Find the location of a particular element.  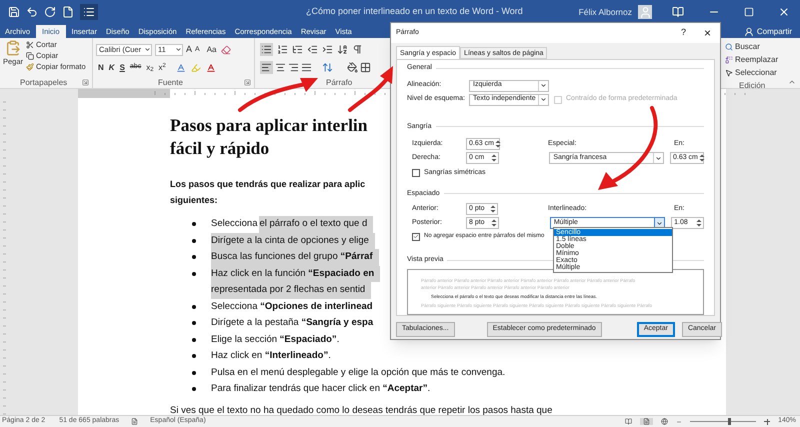

format-button: K is located at coordinates (111, 68).